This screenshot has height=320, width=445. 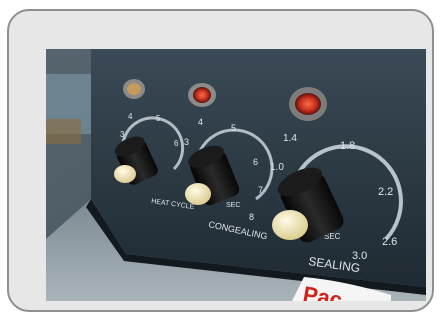 What do you see at coordinates (260, 190) in the screenshot?
I see `svg-text: 7` at bounding box center [260, 190].